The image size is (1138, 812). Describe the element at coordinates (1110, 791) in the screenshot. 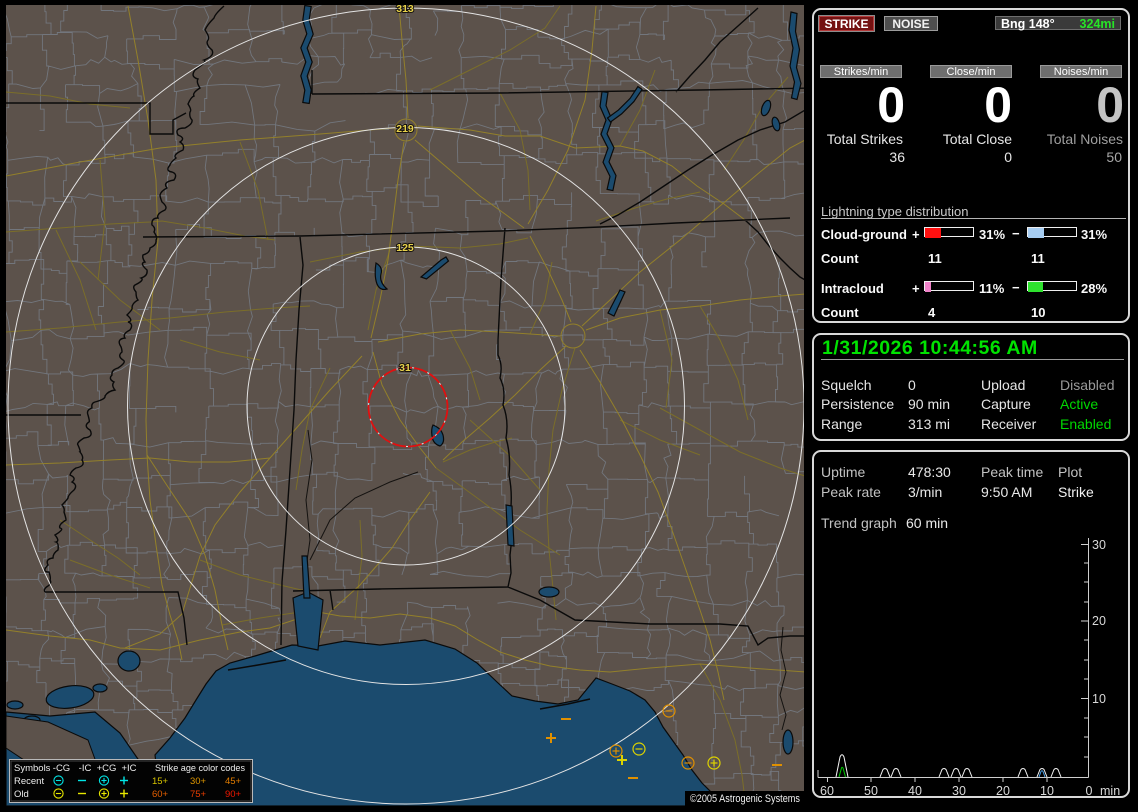

I see `svg-text: min` at that location.